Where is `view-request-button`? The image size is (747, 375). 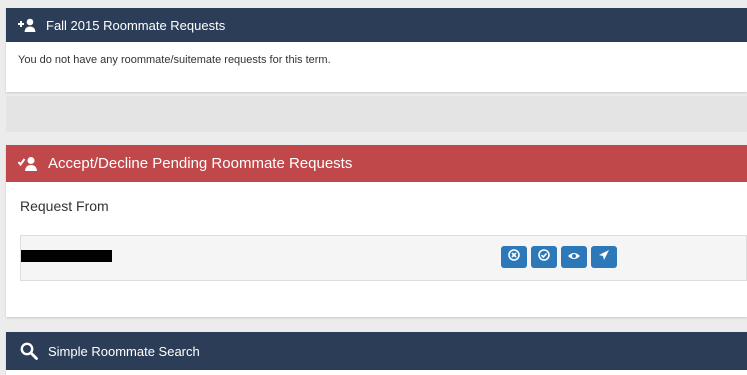 view-request-button is located at coordinates (574, 257).